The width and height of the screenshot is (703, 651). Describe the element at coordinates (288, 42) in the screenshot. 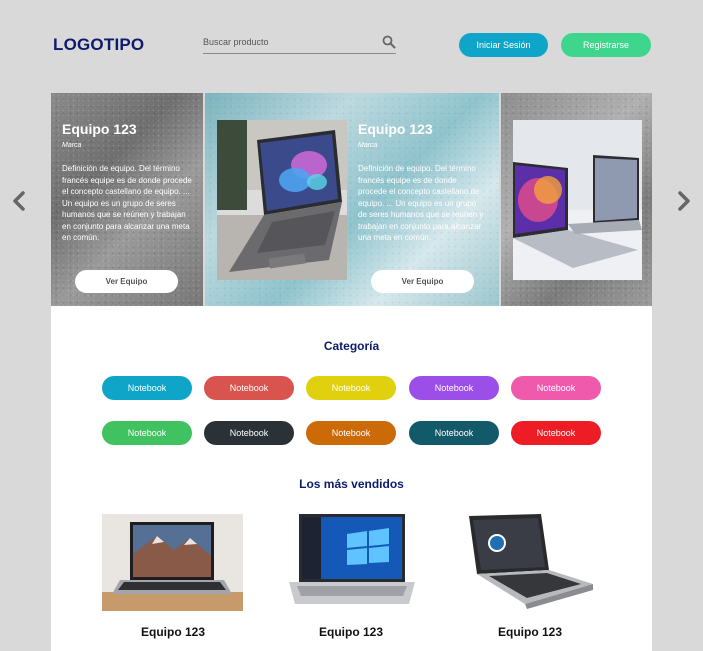

I see `search-input` at that location.